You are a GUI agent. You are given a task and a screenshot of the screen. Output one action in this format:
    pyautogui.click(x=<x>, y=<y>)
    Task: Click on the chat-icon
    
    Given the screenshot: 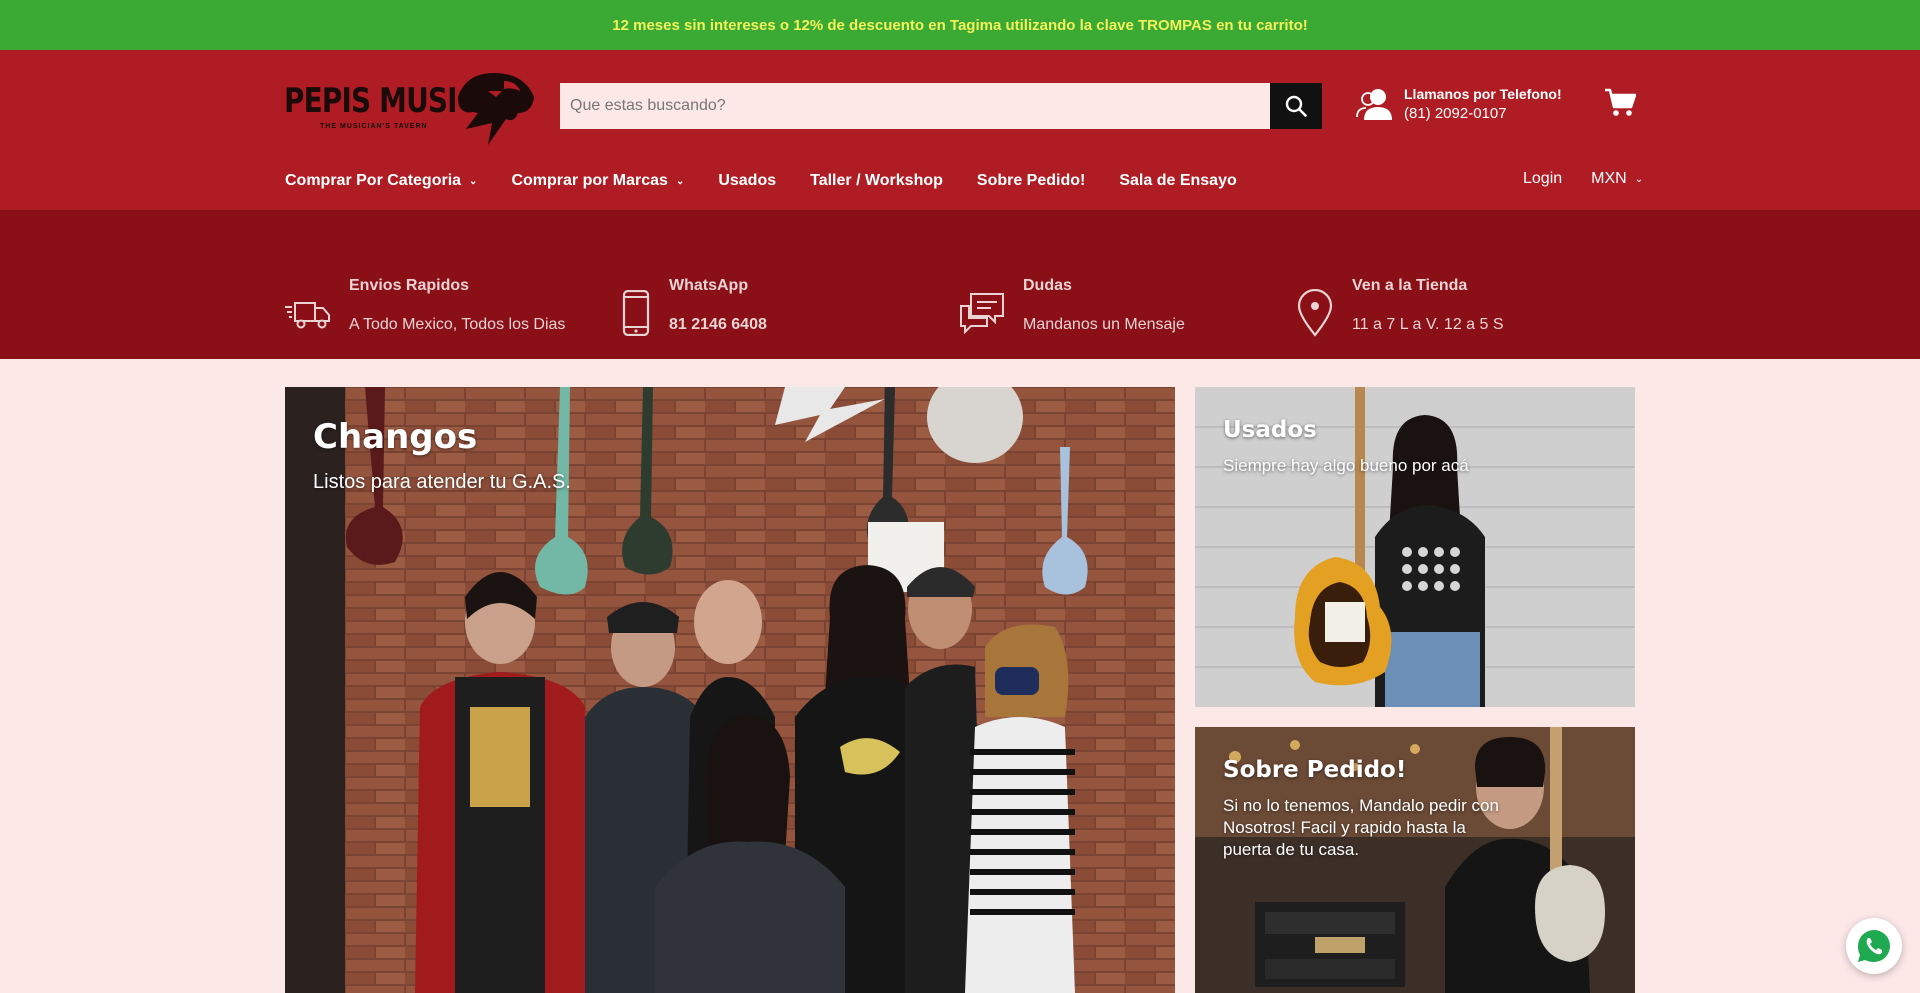 What is the action you would take?
    pyautogui.click(x=982, y=313)
    